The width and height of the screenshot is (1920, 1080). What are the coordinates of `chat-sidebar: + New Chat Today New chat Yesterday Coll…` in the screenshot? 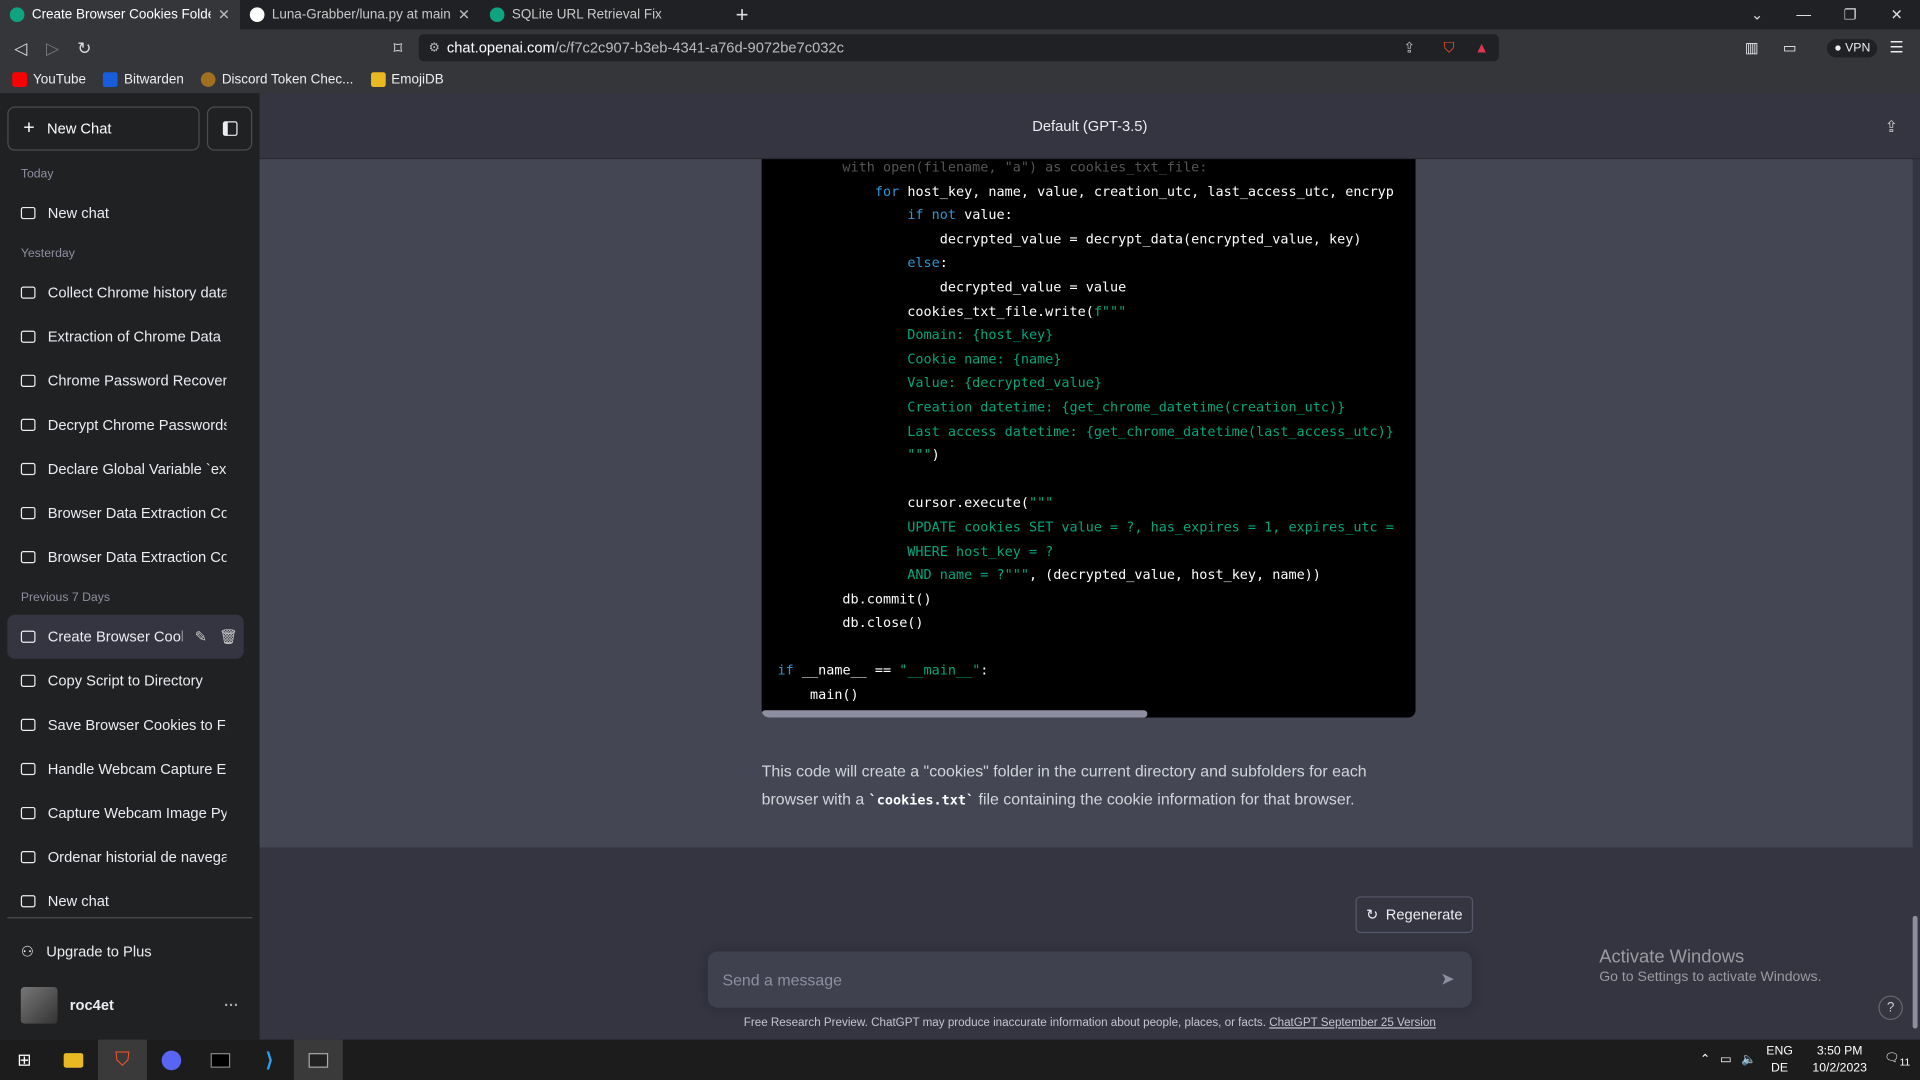 It's located at (130, 566).